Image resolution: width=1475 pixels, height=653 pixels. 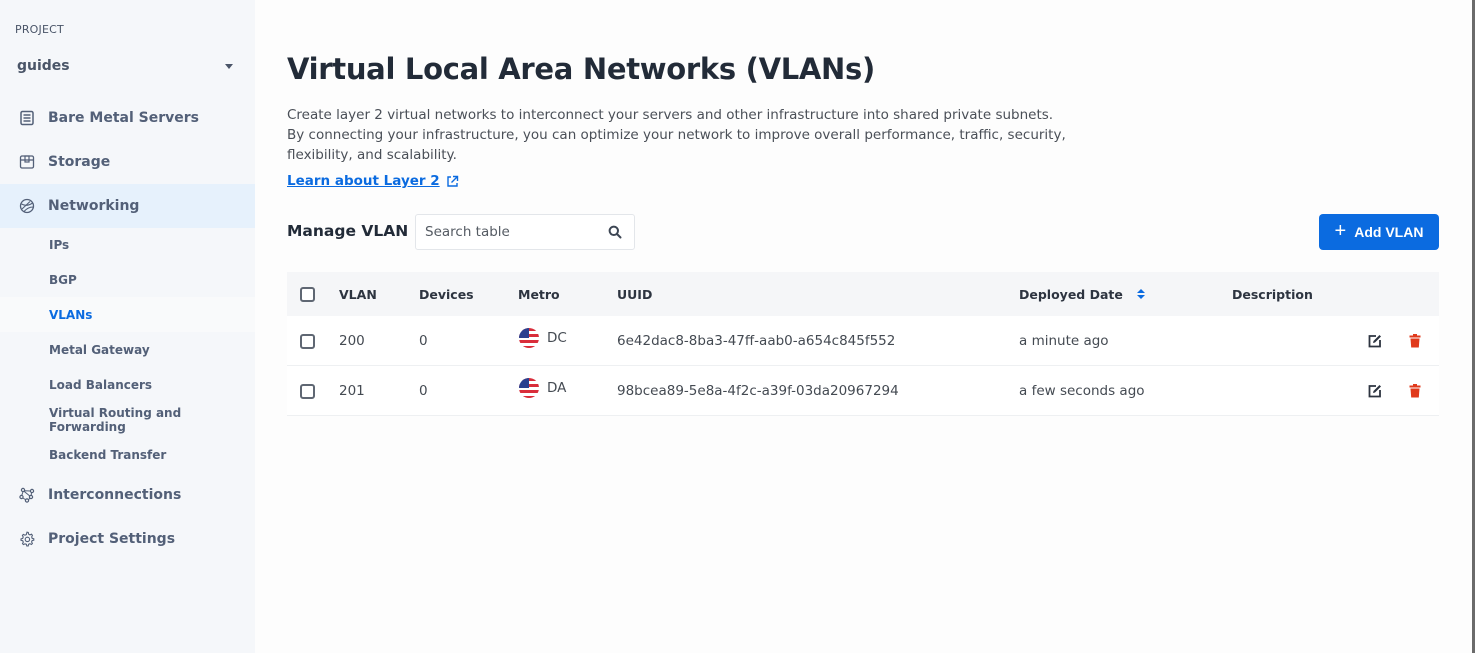 I want to click on gear-icon, so click(x=27, y=539).